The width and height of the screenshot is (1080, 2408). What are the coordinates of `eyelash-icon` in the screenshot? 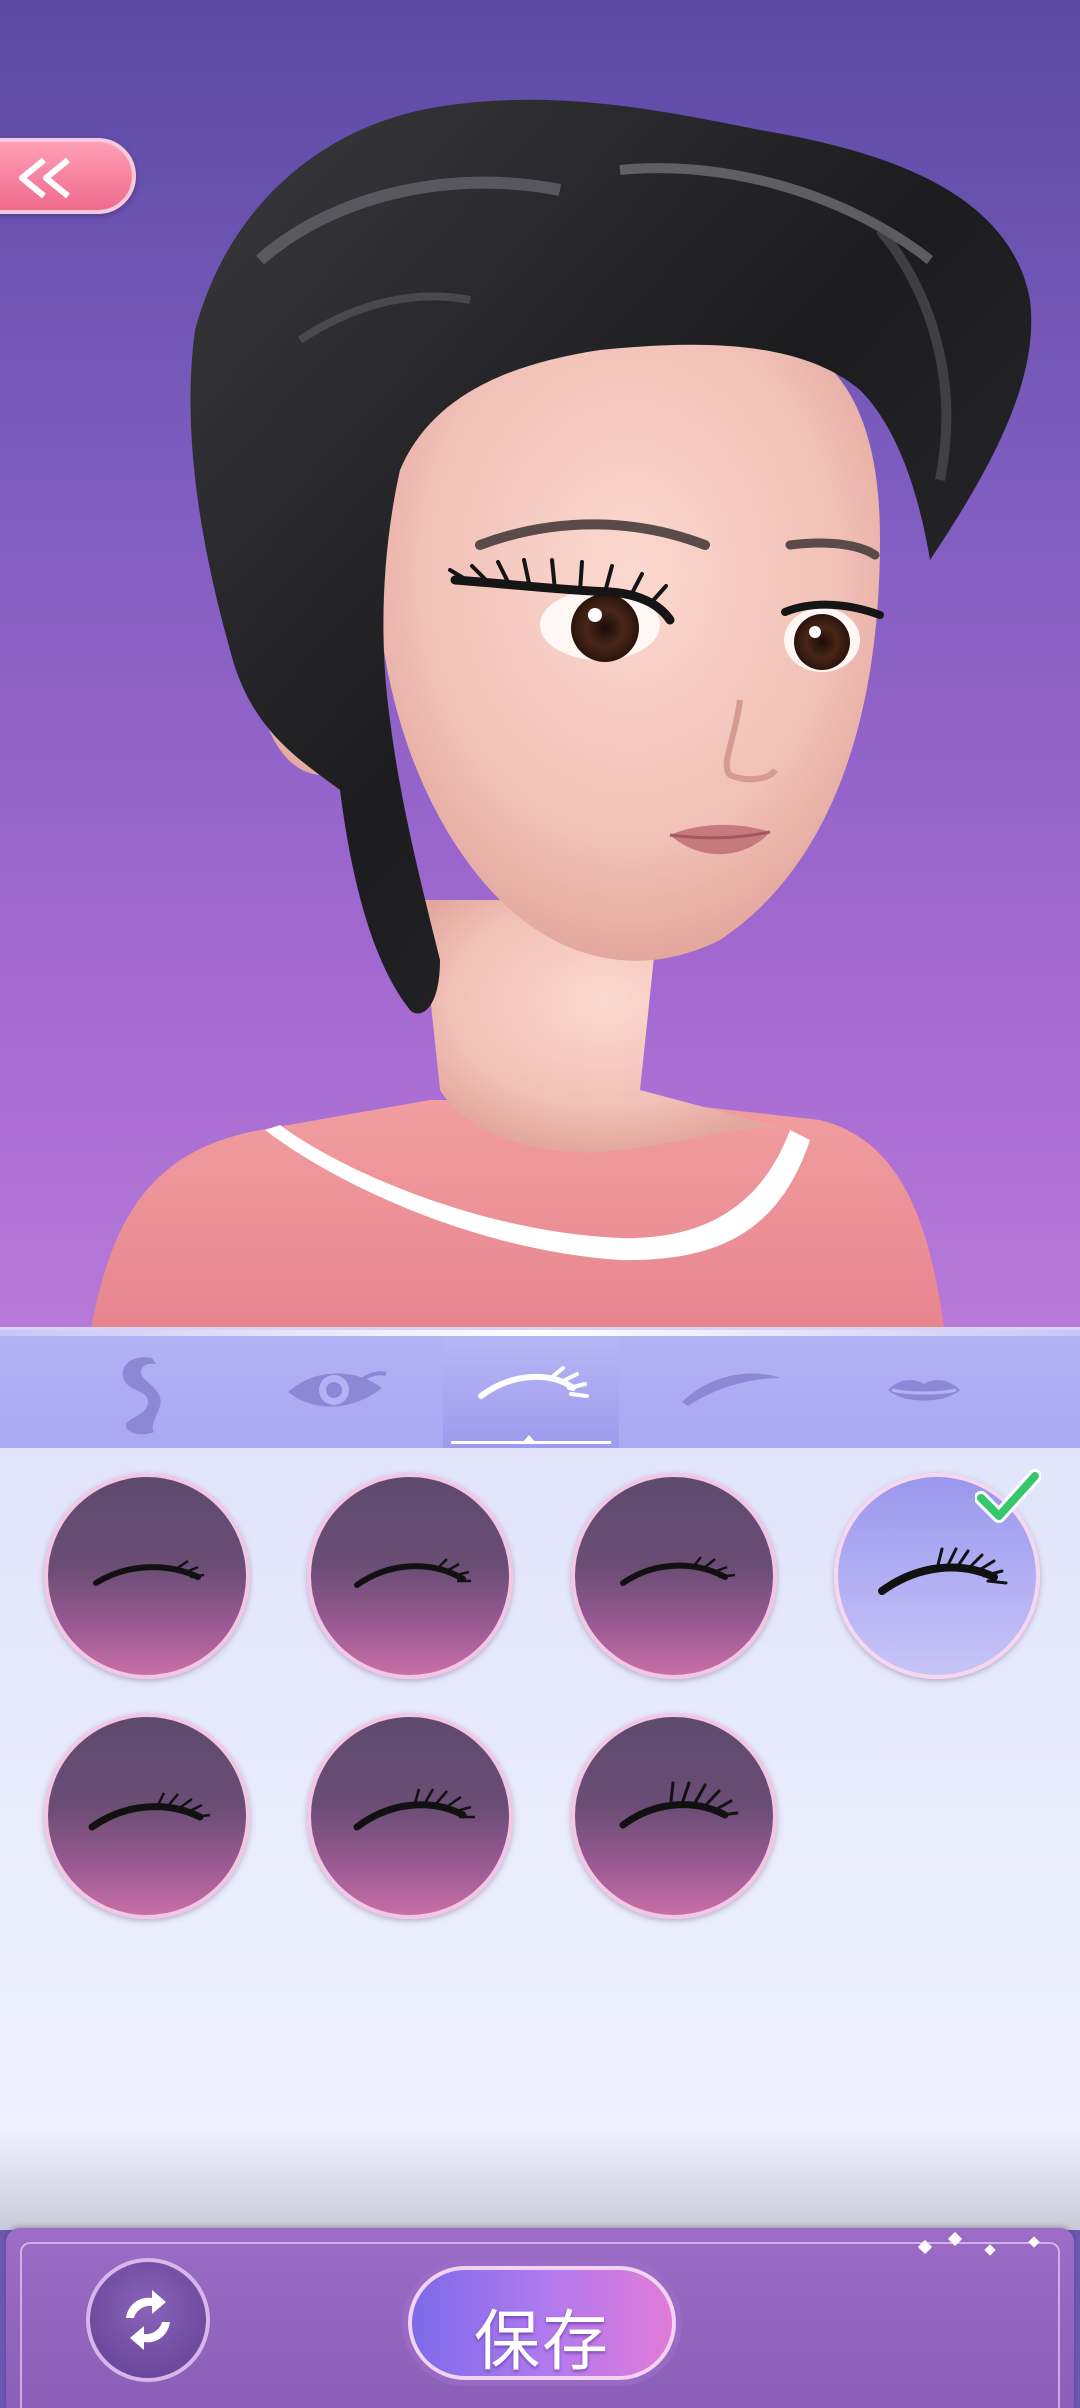 It's located at (533, 1382).